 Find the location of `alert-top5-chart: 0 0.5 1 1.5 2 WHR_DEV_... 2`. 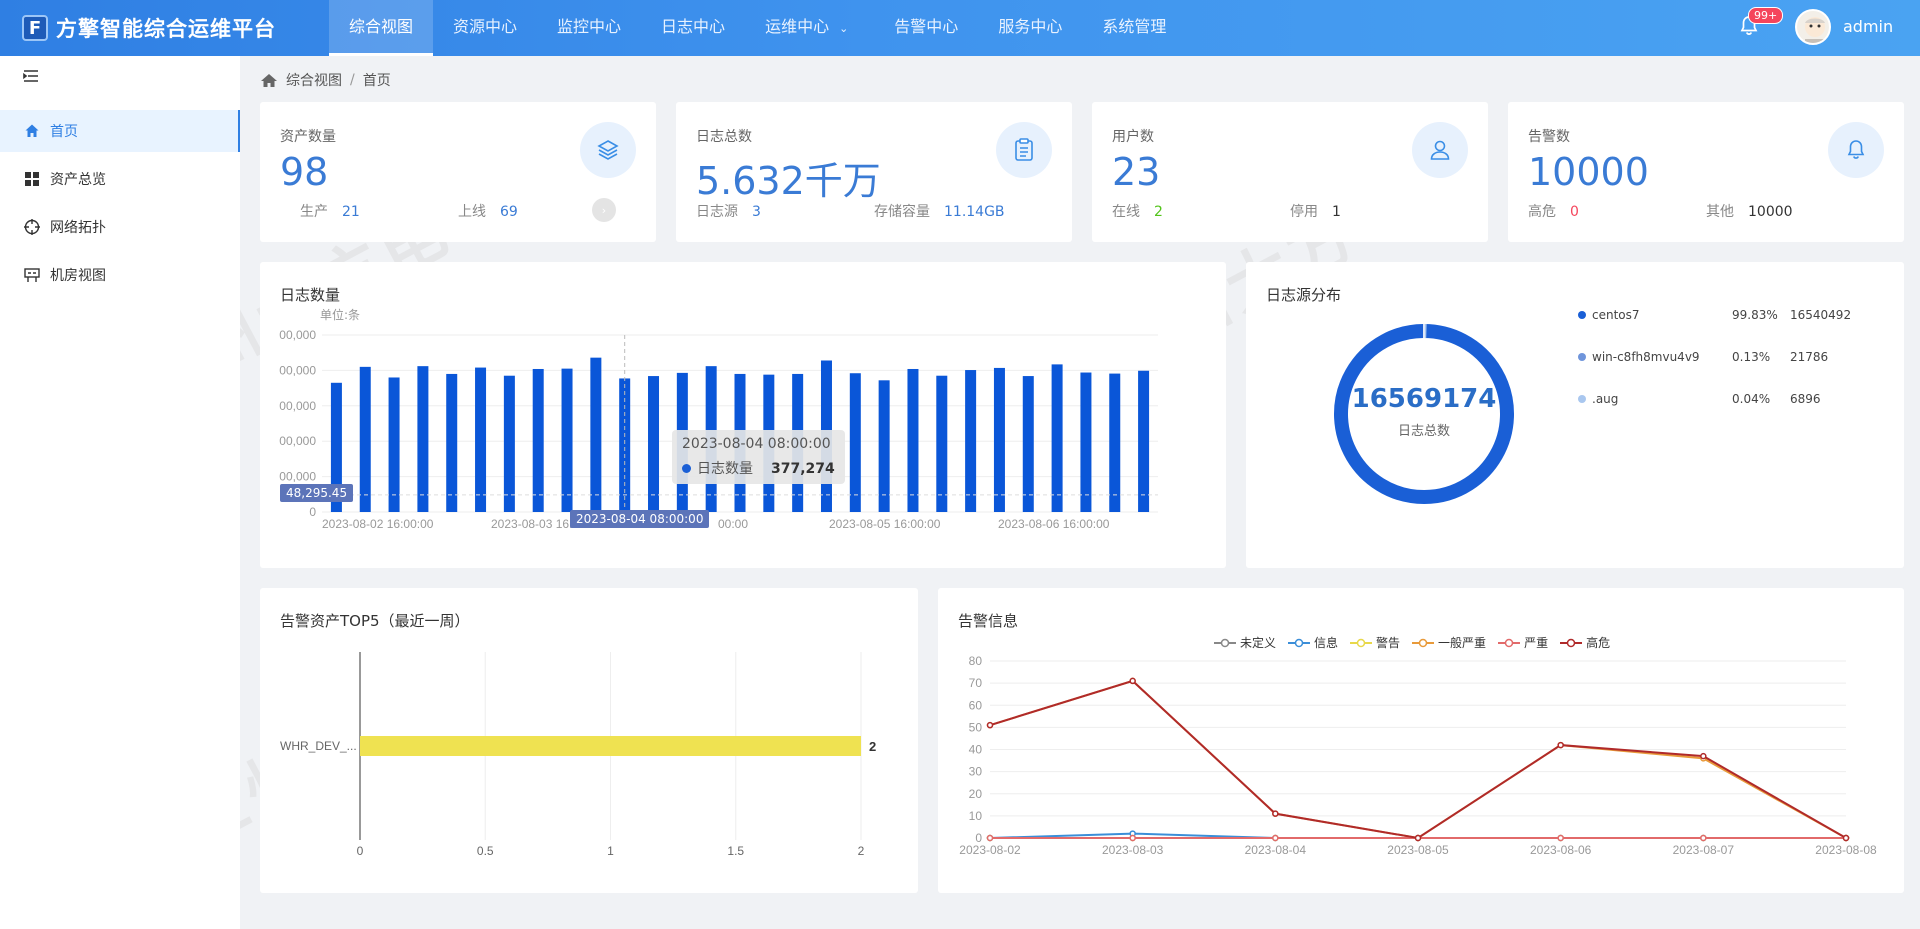

alert-top5-chart: 0 0.5 1 1.5 2 WHR_DEV_... 2 is located at coordinates (589, 740).